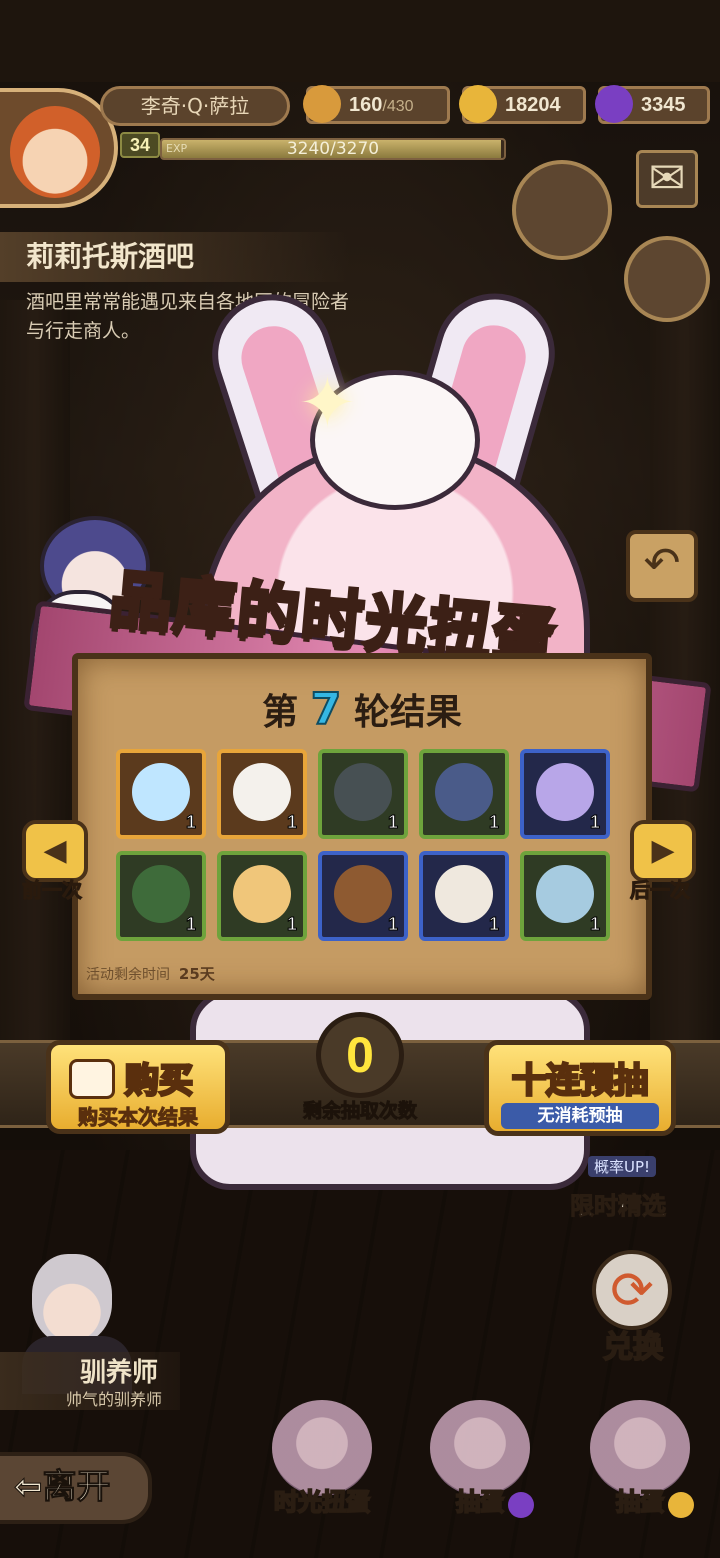  I want to click on squirrel-berry-icon, so click(363, 894).